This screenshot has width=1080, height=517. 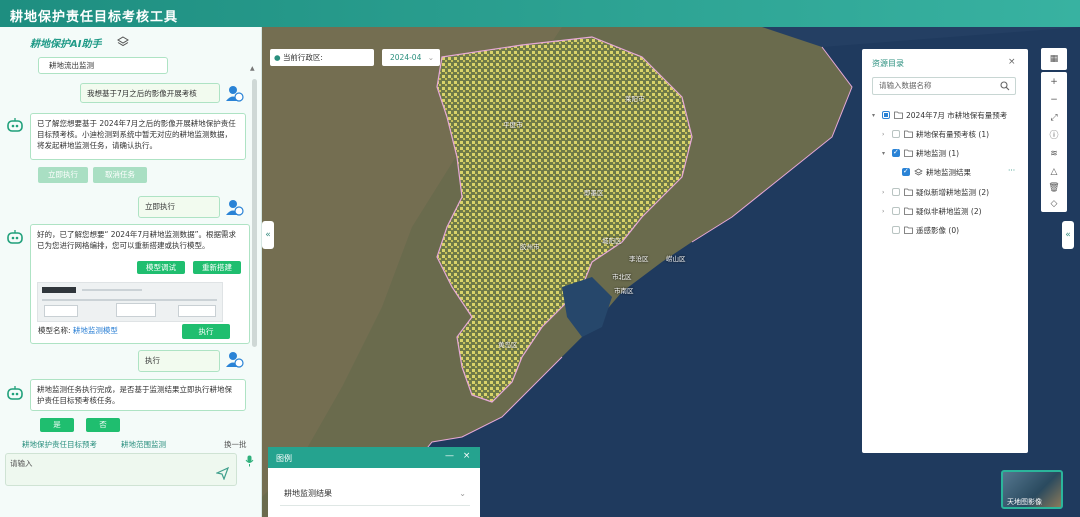 I want to click on map-label: 城阳区, so click(x=612, y=241).